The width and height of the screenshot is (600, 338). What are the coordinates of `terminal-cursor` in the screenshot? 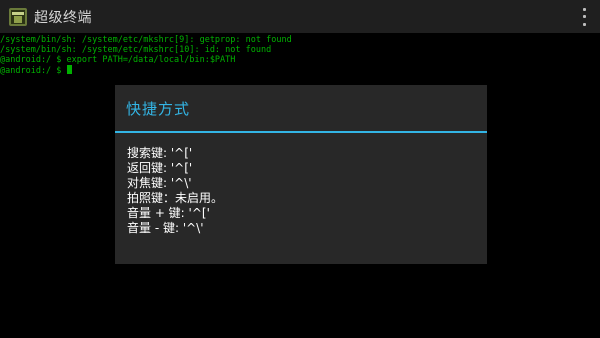 It's located at (69, 69).